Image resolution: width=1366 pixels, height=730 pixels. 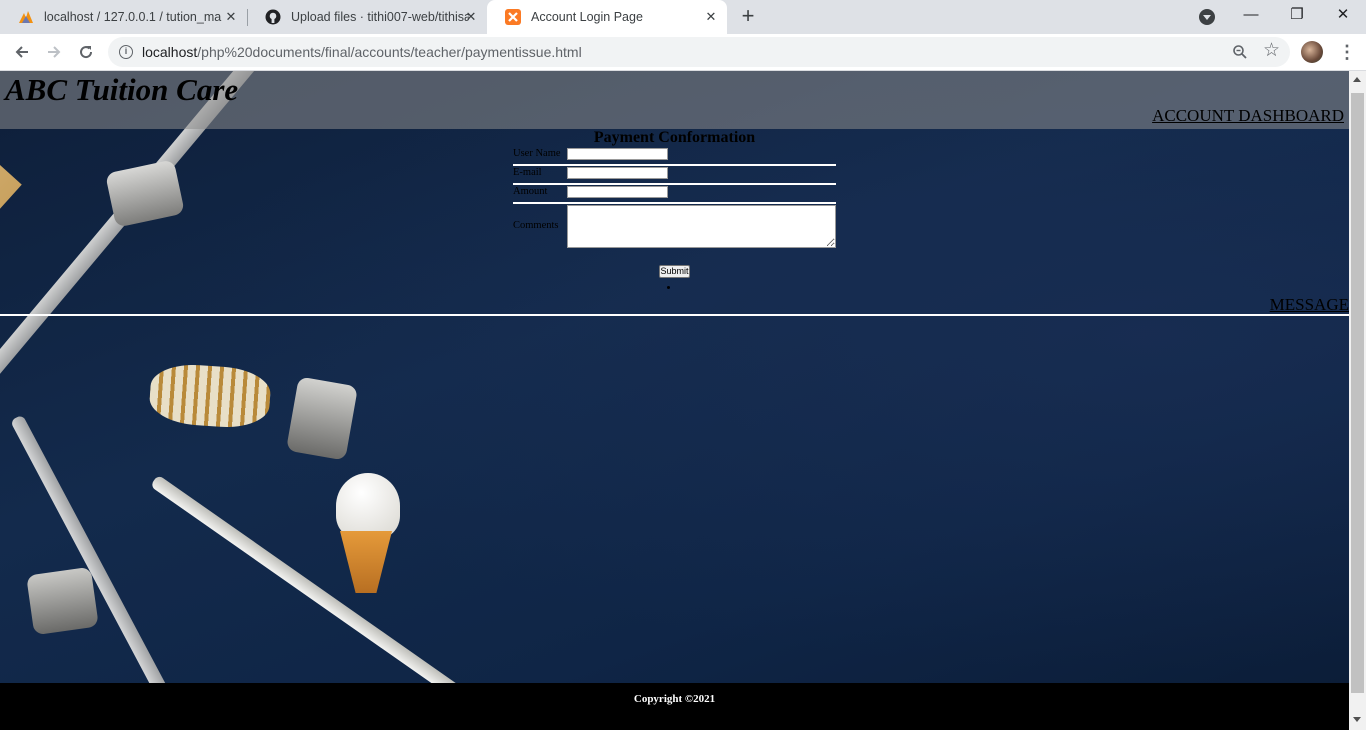 I want to click on bookmark-star-icon: ☆, so click(x=1271, y=51).